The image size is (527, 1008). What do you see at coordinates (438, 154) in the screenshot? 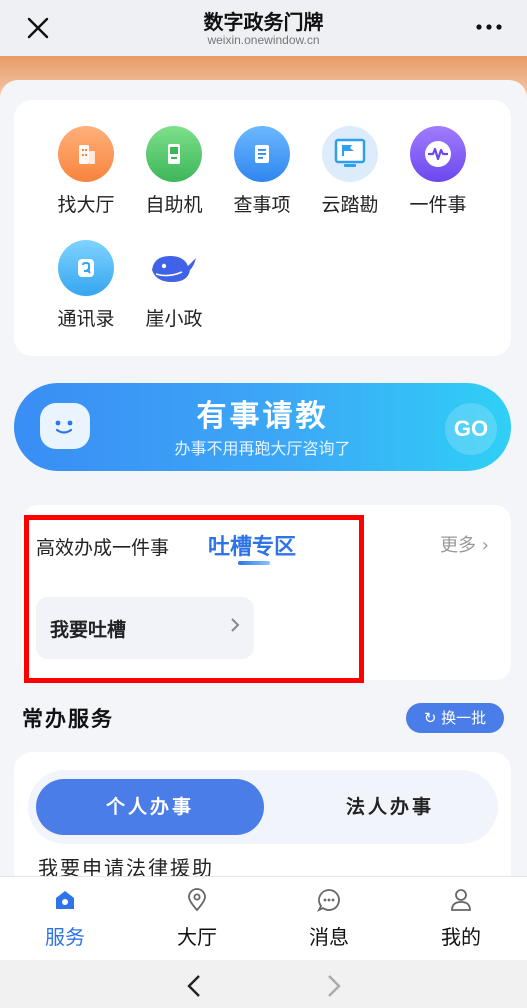
I see `pulse-icon` at bounding box center [438, 154].